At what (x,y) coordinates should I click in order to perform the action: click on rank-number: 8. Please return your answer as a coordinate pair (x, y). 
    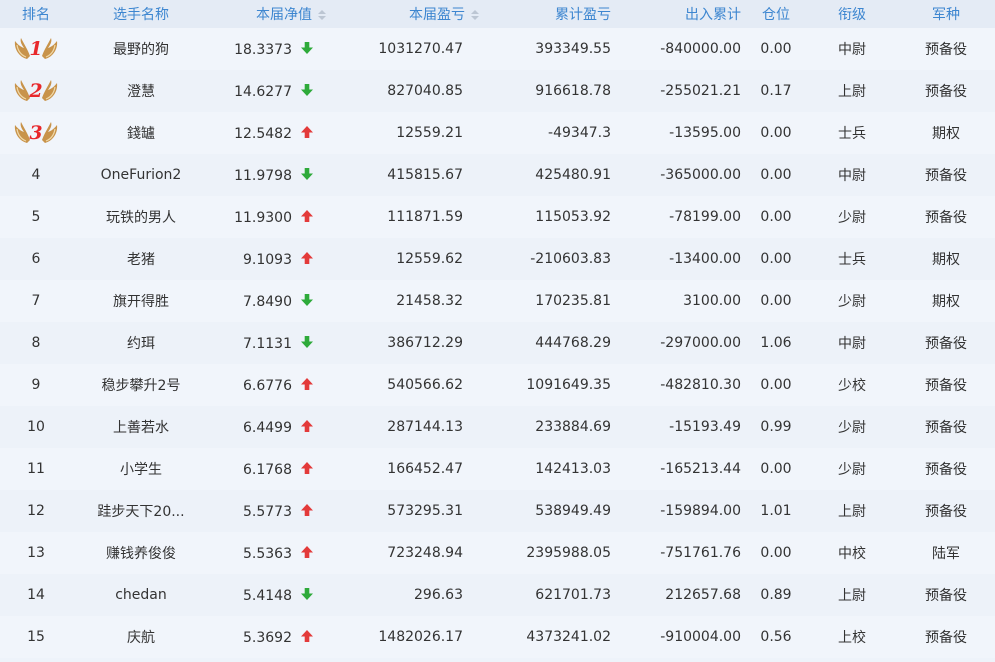
    Looking at the image, I should click on (36, 343).